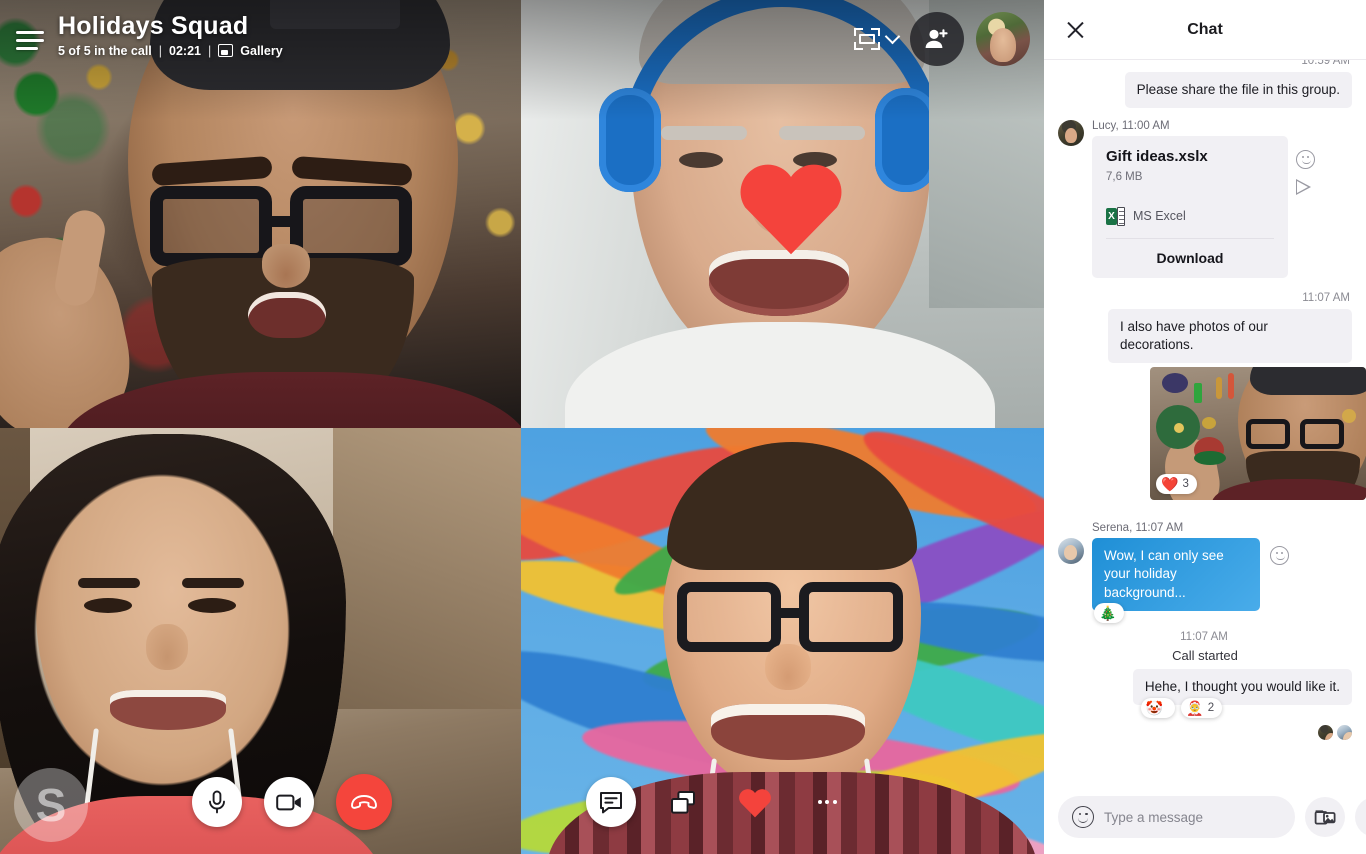  I want to click on add-media-icon, so click(1325, 817).